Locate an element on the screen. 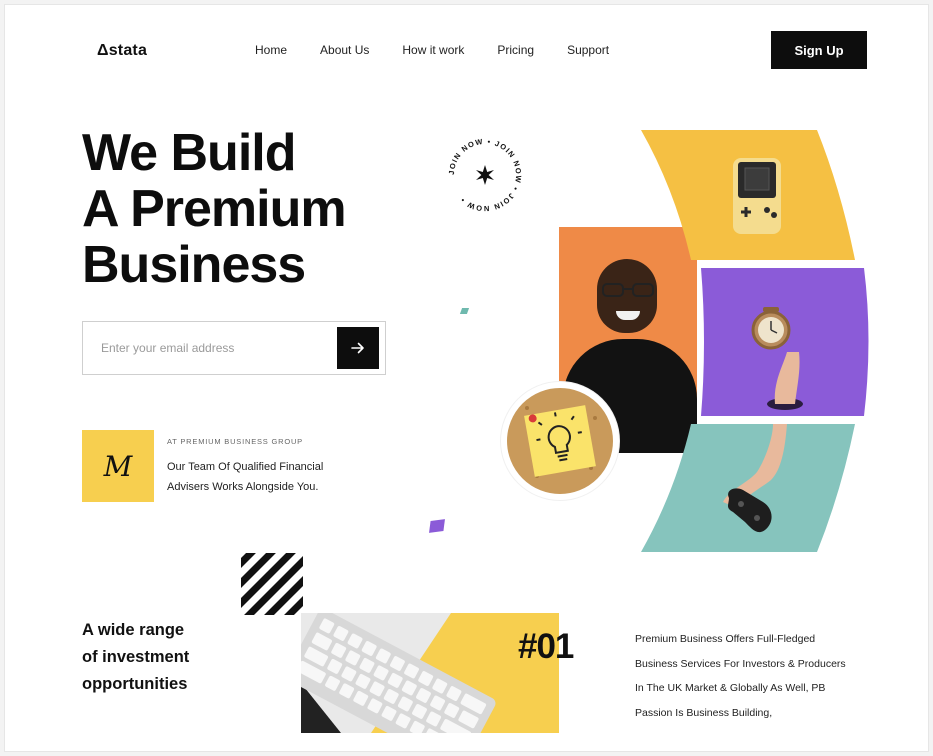  arrow-right-icon is located at coordinates (357, 348).